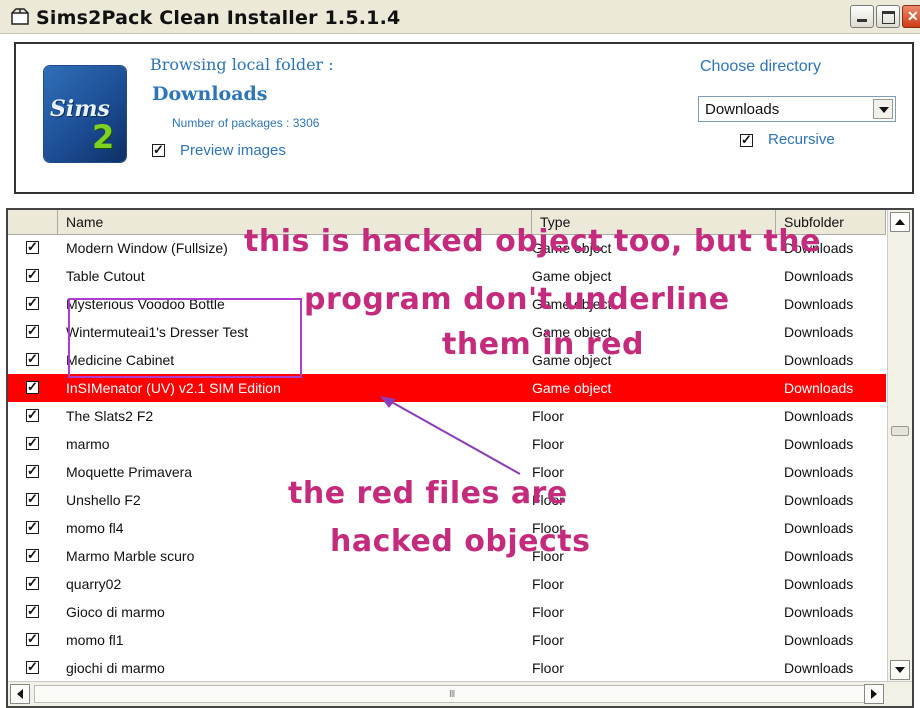  What do you see at coordinates (447, 640) in the screenshot?
I see `table-row: momo fl1 Floor Downloads` at bounding box center [447, 640].